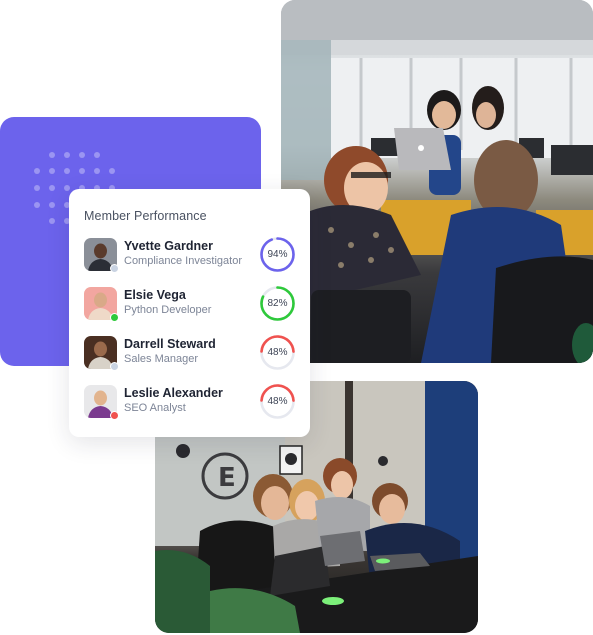 This screenshot has width=593, height=635. What do you see at coordinates (173, 393) in the screenshot?
I see `member-name: Leslie Alexander` at bounding box center [173, 393].